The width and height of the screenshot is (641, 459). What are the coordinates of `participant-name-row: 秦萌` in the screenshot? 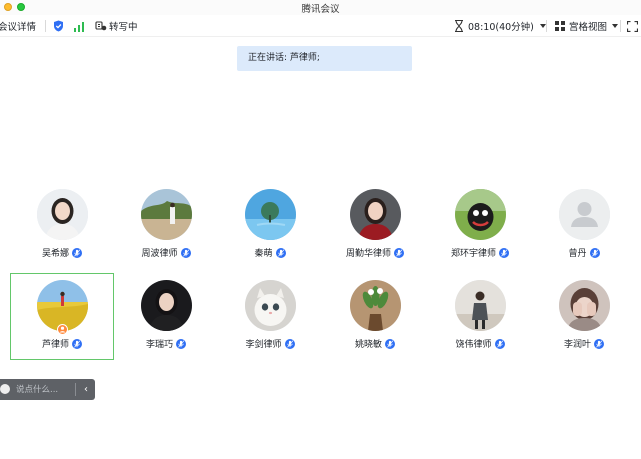 It's located at (270, 252).